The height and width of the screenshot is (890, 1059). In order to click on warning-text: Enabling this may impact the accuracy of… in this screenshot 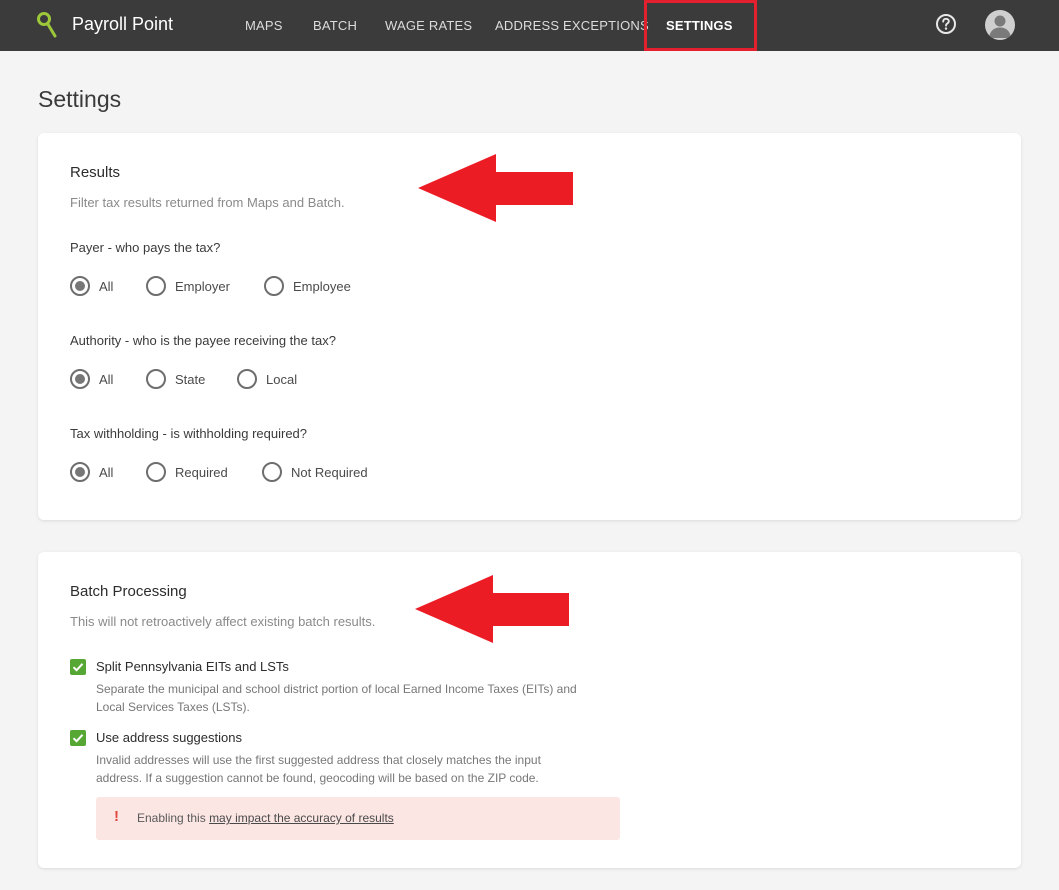, I will do `click(265, 818)`.